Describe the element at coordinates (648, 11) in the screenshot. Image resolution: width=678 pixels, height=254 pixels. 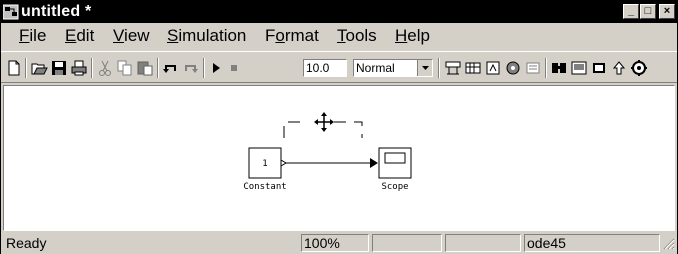
I see `maximize-button: □` at that location.